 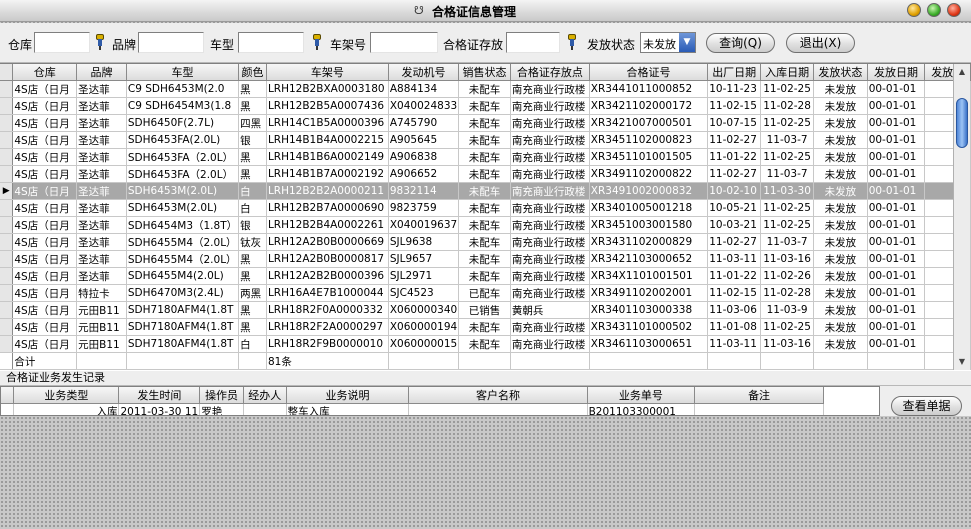 I want to click on close-button, so click(x=954, y=10).